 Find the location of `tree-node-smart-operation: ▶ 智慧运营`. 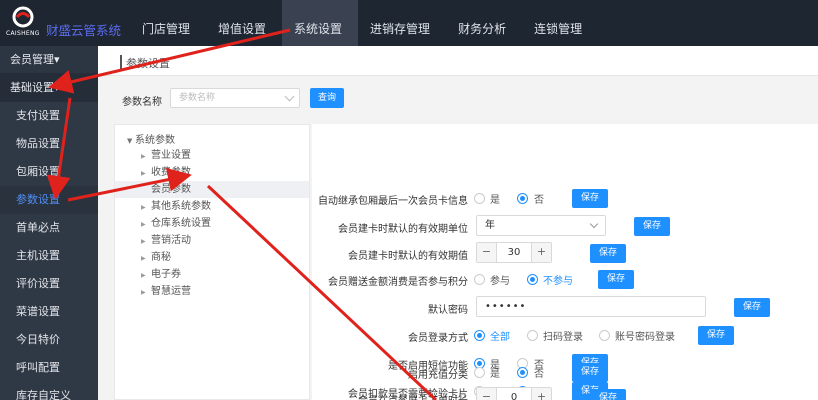

tree-node-smart-operation: ▶ 智慧运营 is located at coordinates (212, 291).